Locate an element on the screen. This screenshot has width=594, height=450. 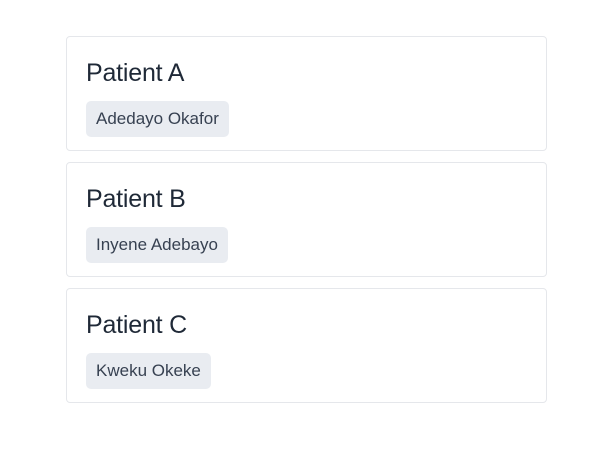
patient-name-tag: Inyene Adebayo is located at coordinates (157, 245).